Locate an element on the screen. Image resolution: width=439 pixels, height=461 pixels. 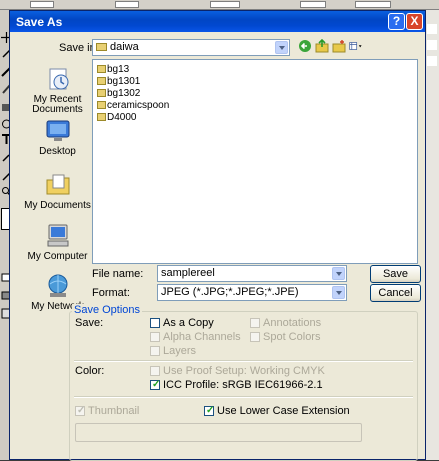
file-name: bg1302 is located at coordinates (124, 93).